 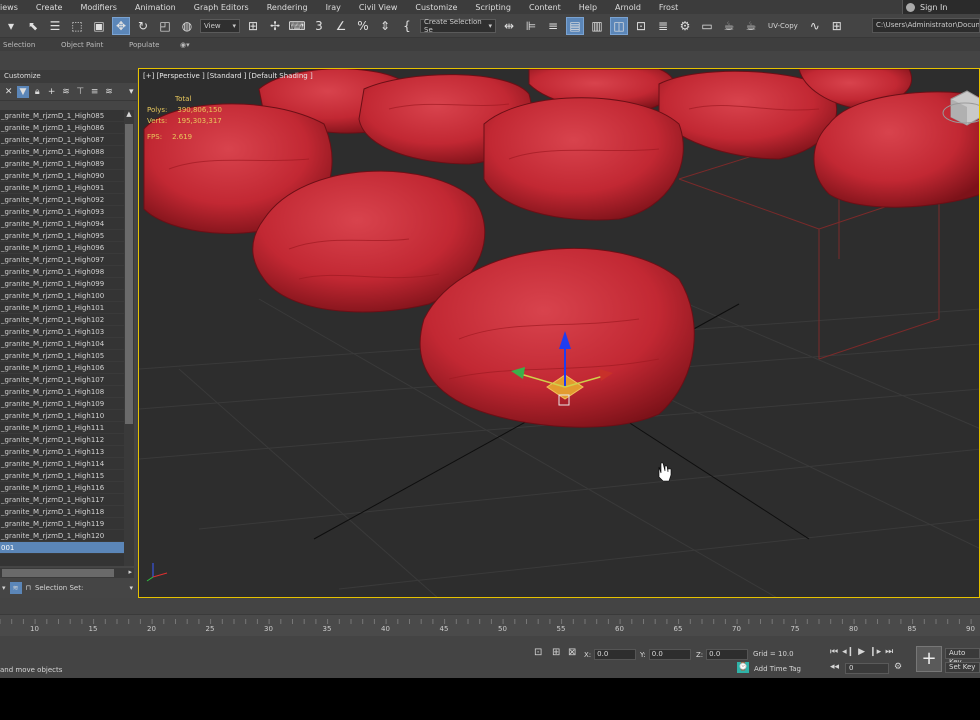 I want to click on menu-scripting: Scripting, so click(x=493, y=7).